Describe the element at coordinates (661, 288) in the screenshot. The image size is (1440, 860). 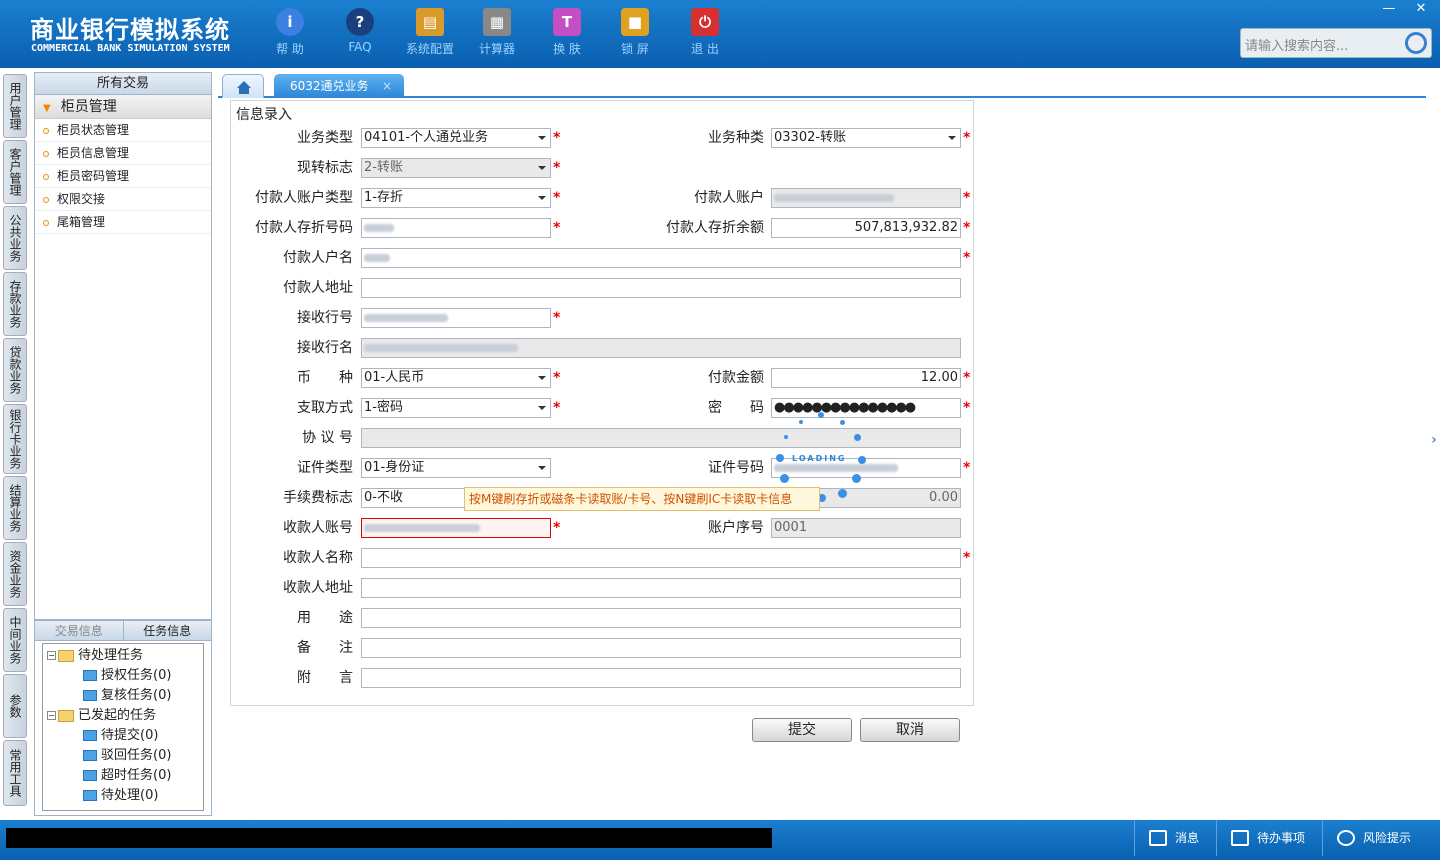
I see `payer-addr-field` at that location.